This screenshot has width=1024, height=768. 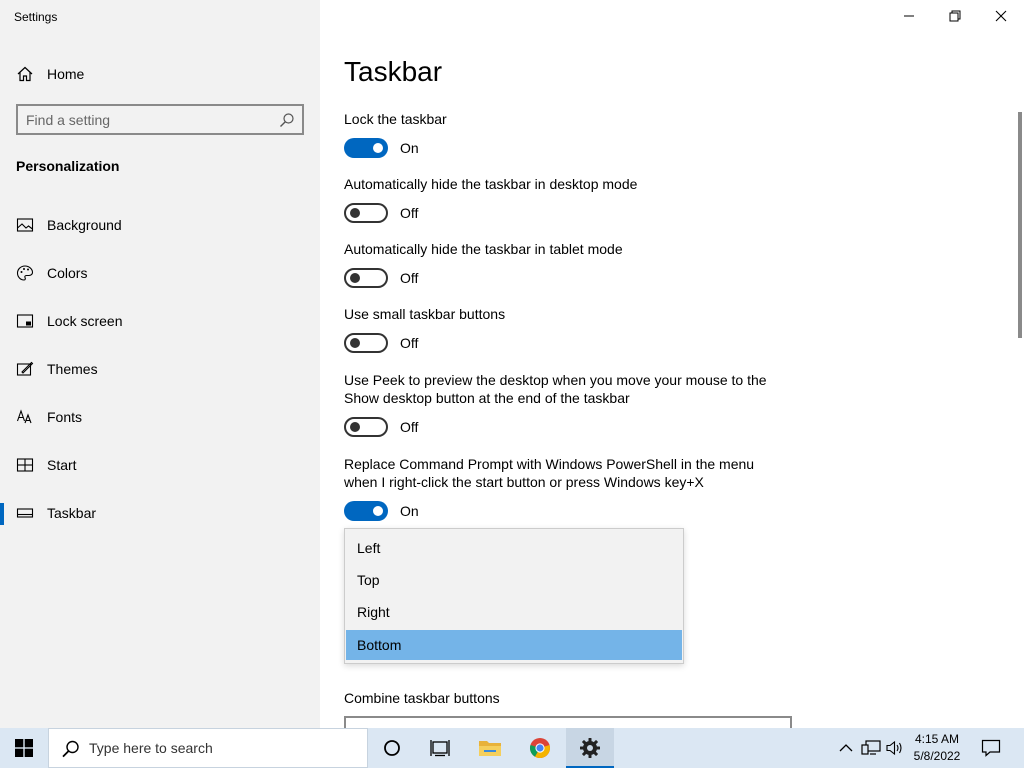 I want to click on find-setting-input, so click(x=146, y=120).